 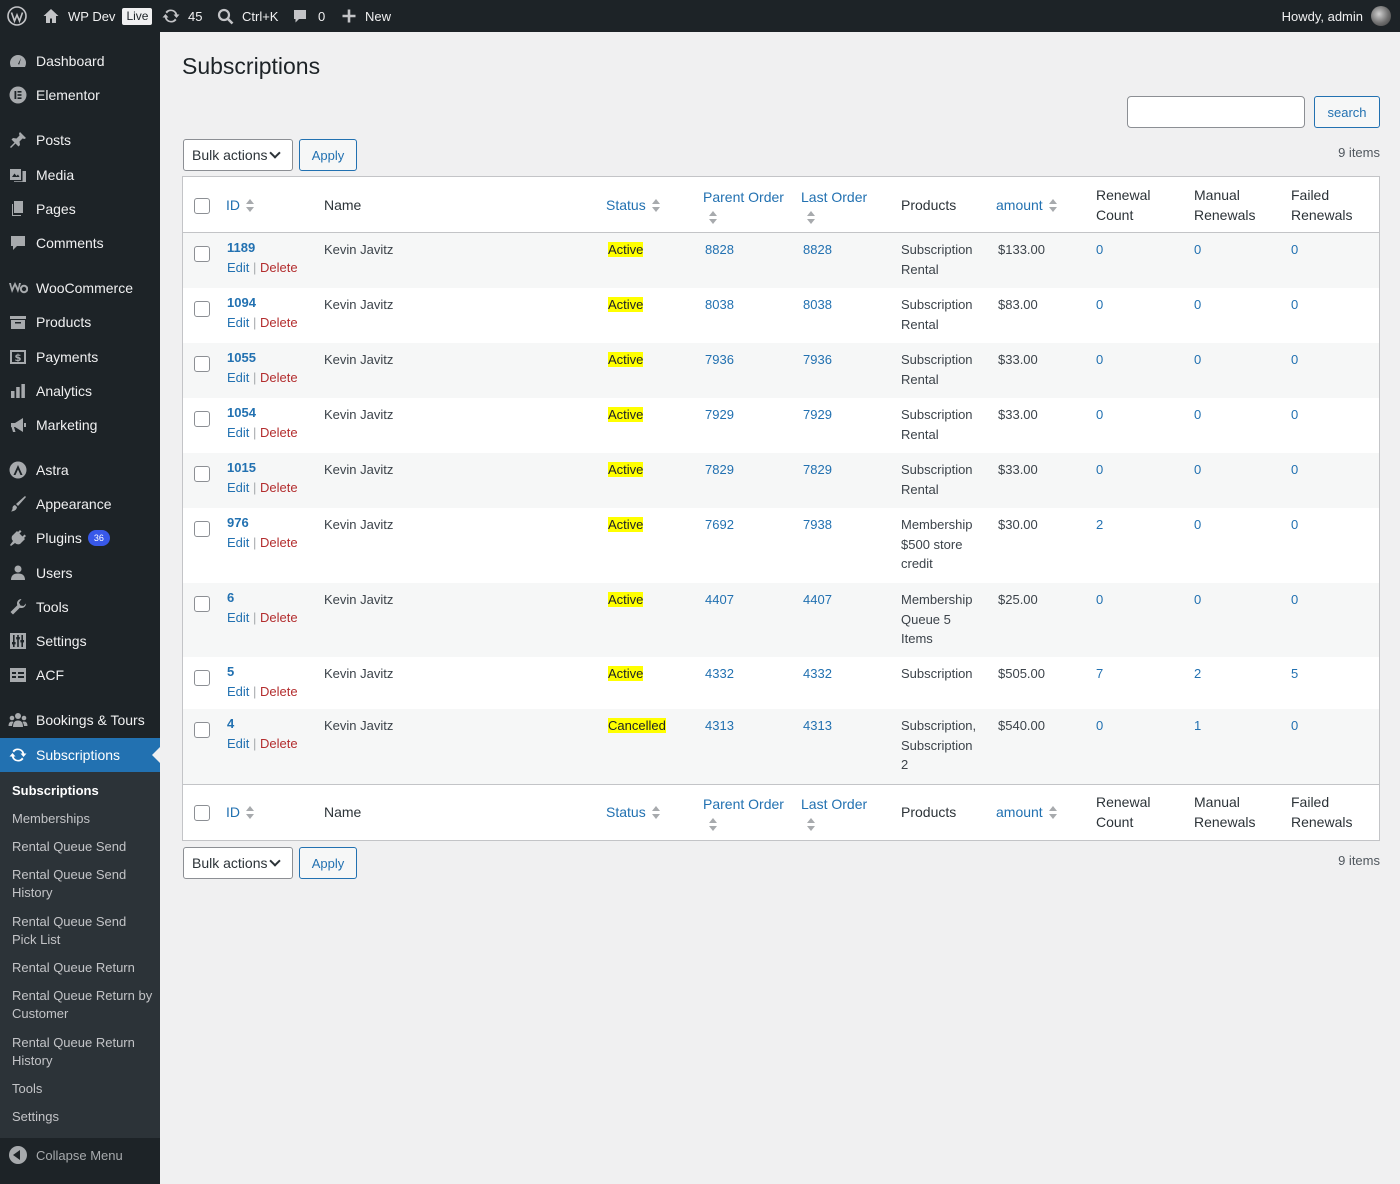 I want to click on manual-renewals-link: 1, so click(x=1197, y=726).